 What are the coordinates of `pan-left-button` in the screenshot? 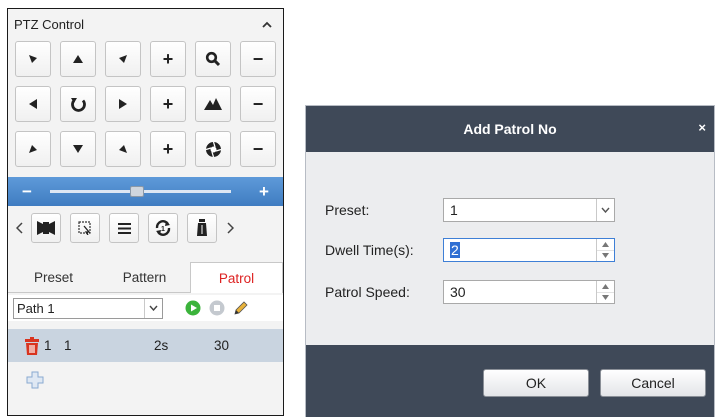 It's located at (33, 104).